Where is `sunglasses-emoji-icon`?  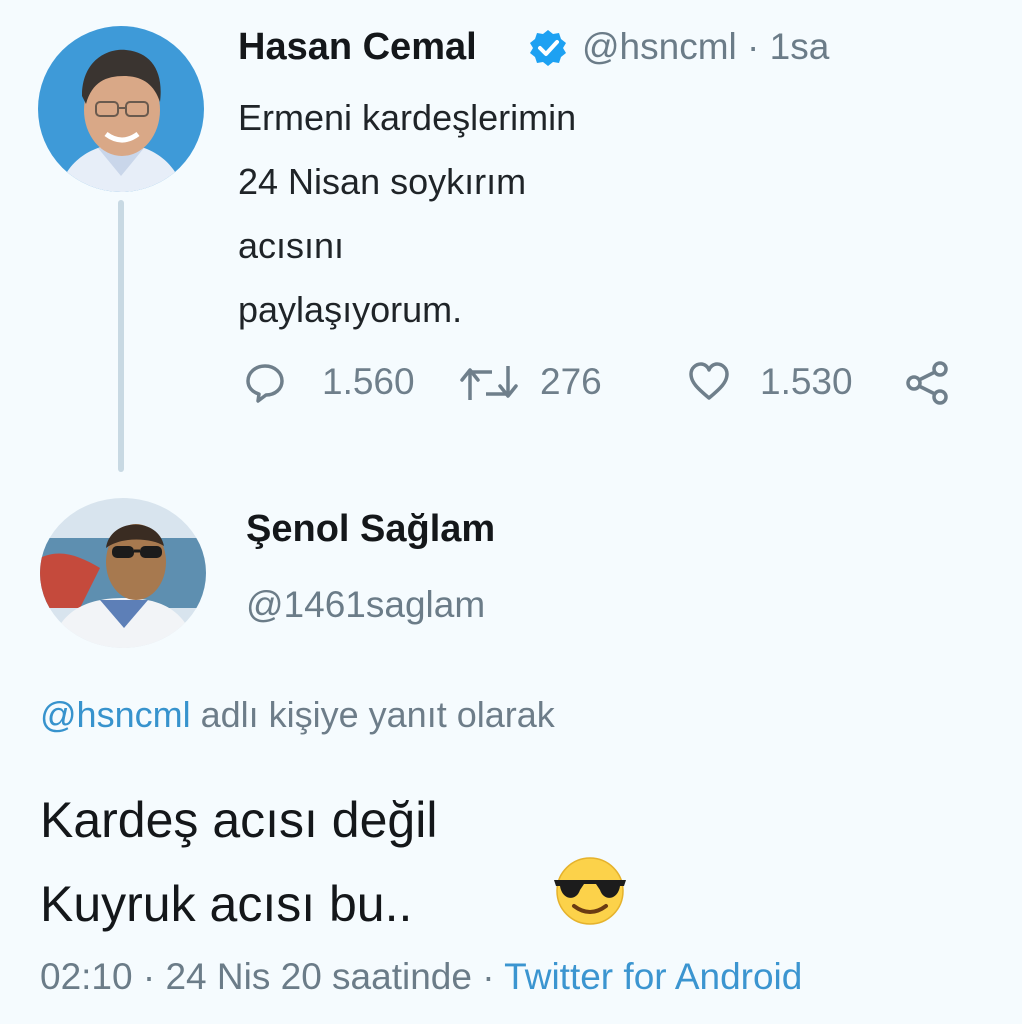
sunglasses-emoji-icon is located at coordinates (590, 891).